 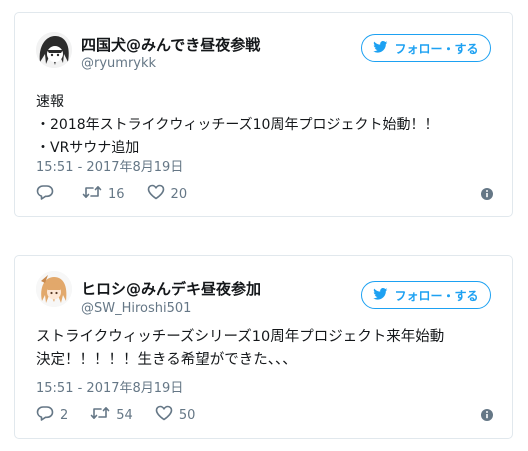 What do you see at coordinates (136, 308) in the screenshot?
I see `user-handle: @SW_Hiroshi501` at bounding box center [136, 308].